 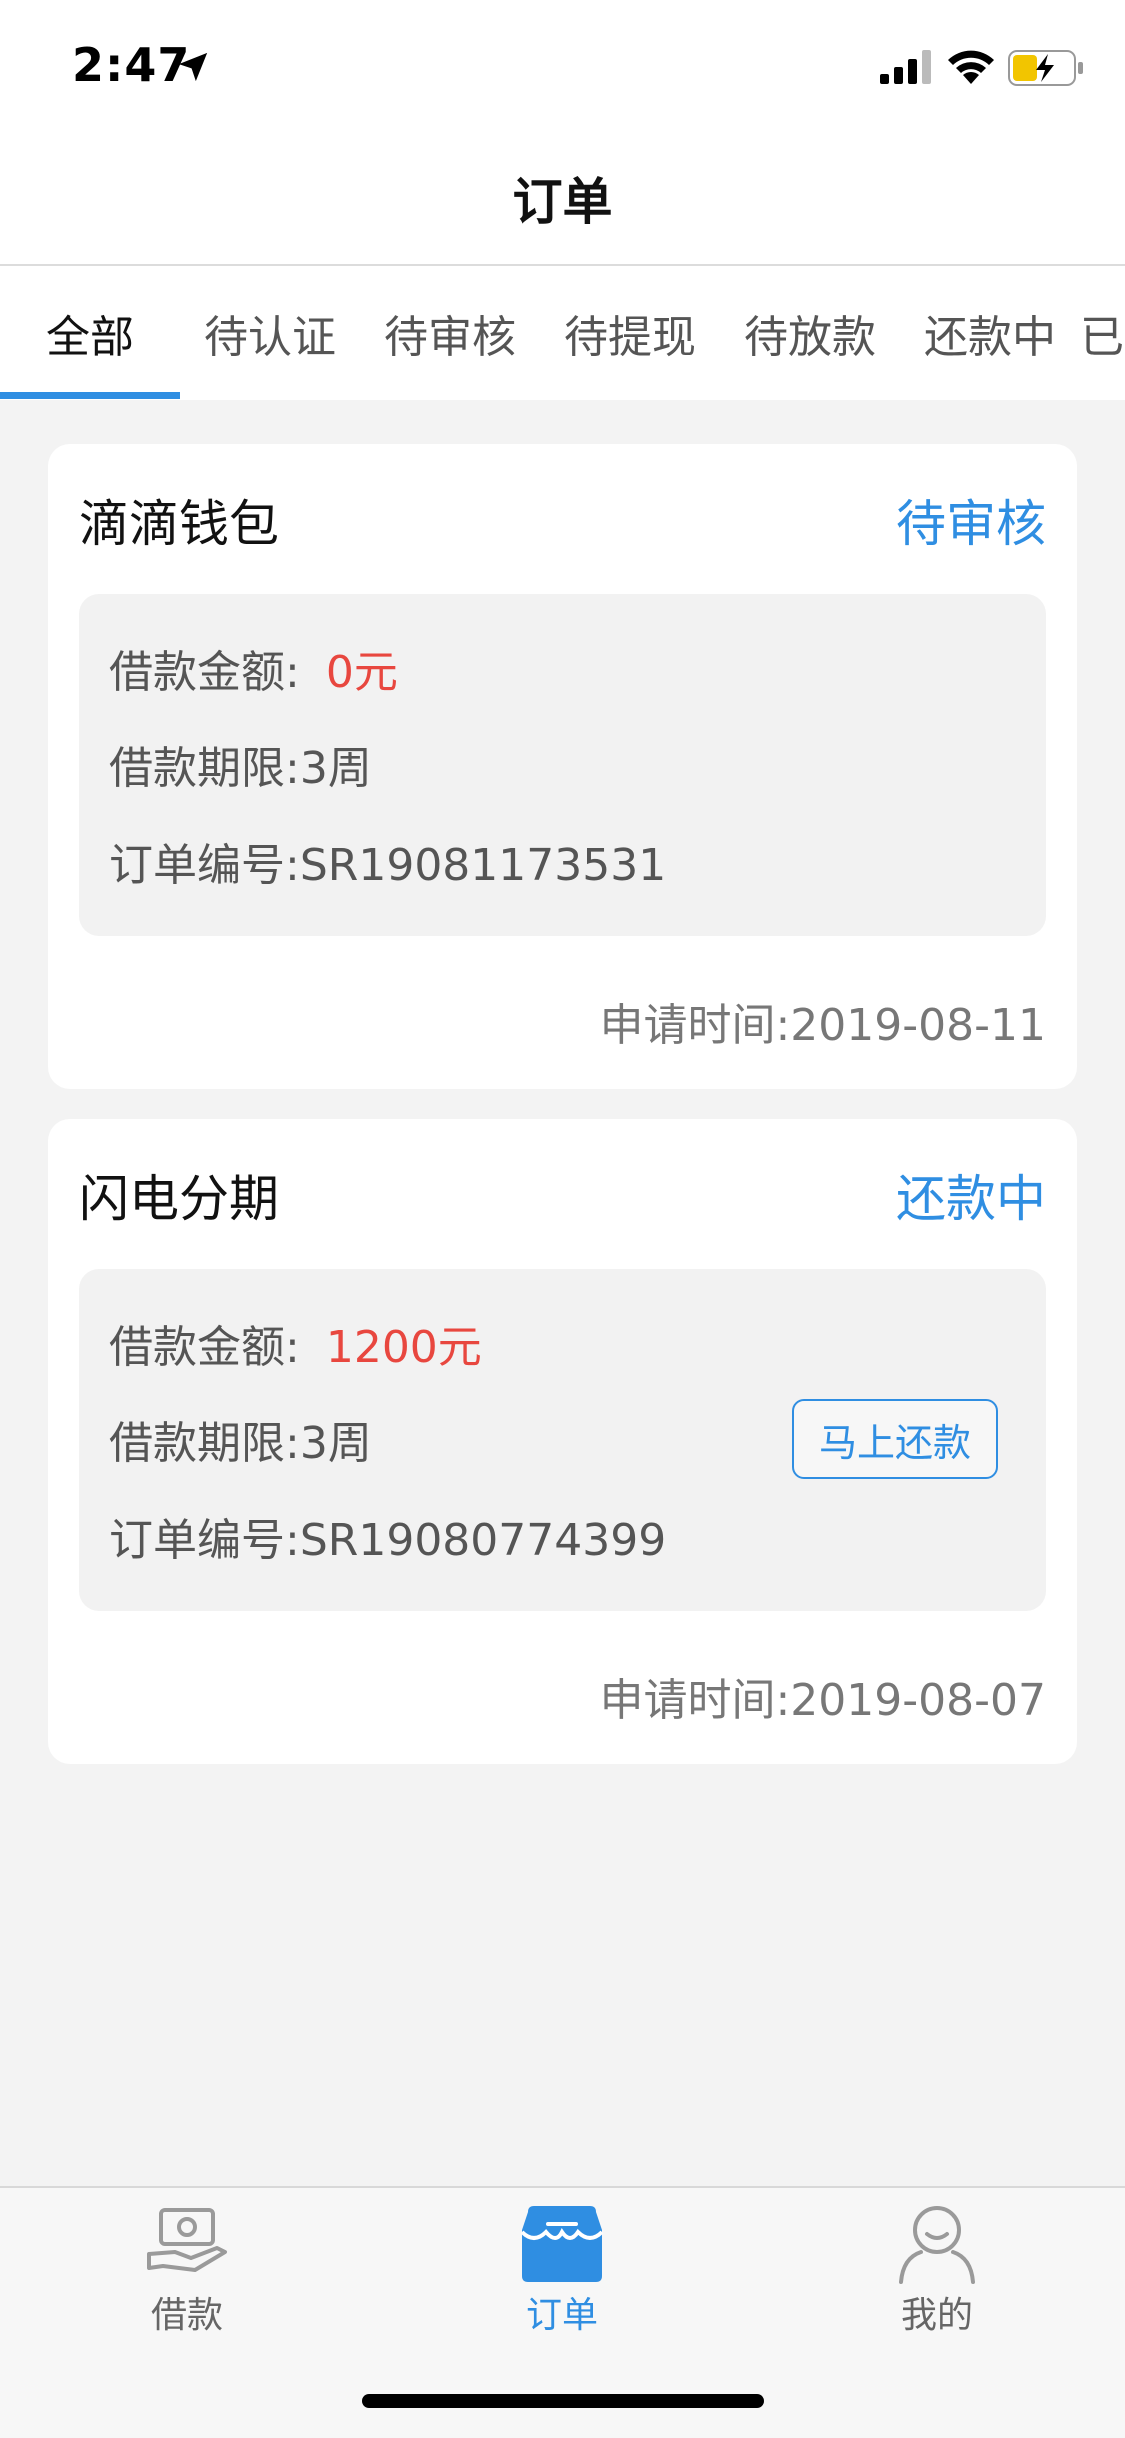 I want to click on tabbar-label: 我的, so click(x=936, y=2315).